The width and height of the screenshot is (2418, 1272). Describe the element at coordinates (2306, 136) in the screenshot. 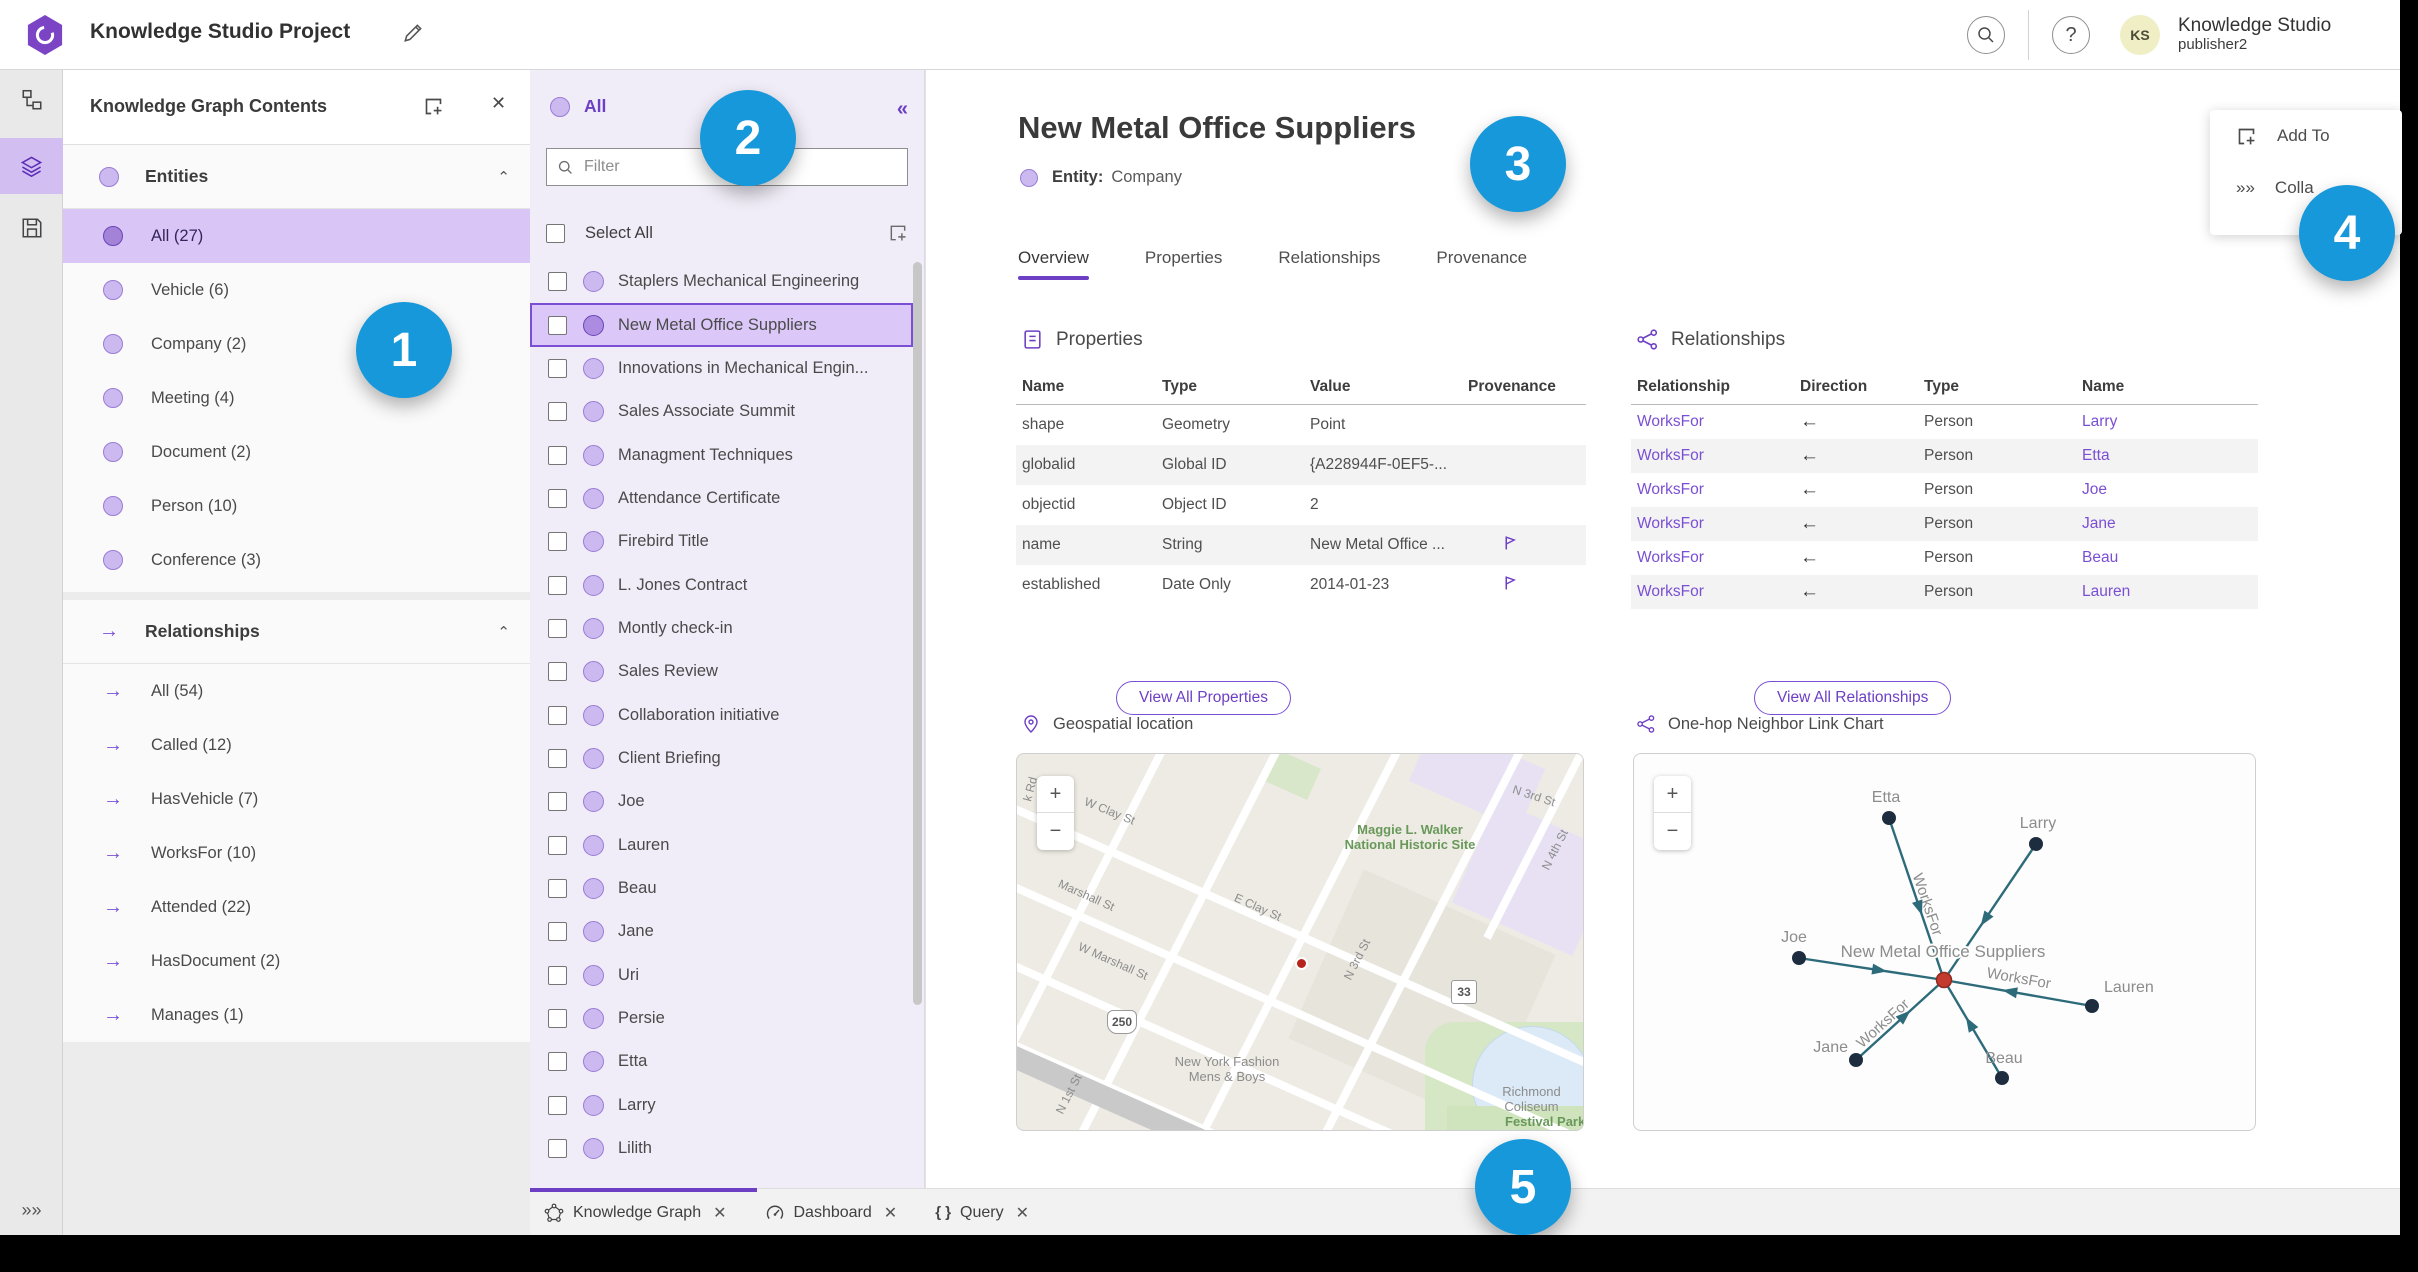

I see `action-add-to: Add To` at that location.